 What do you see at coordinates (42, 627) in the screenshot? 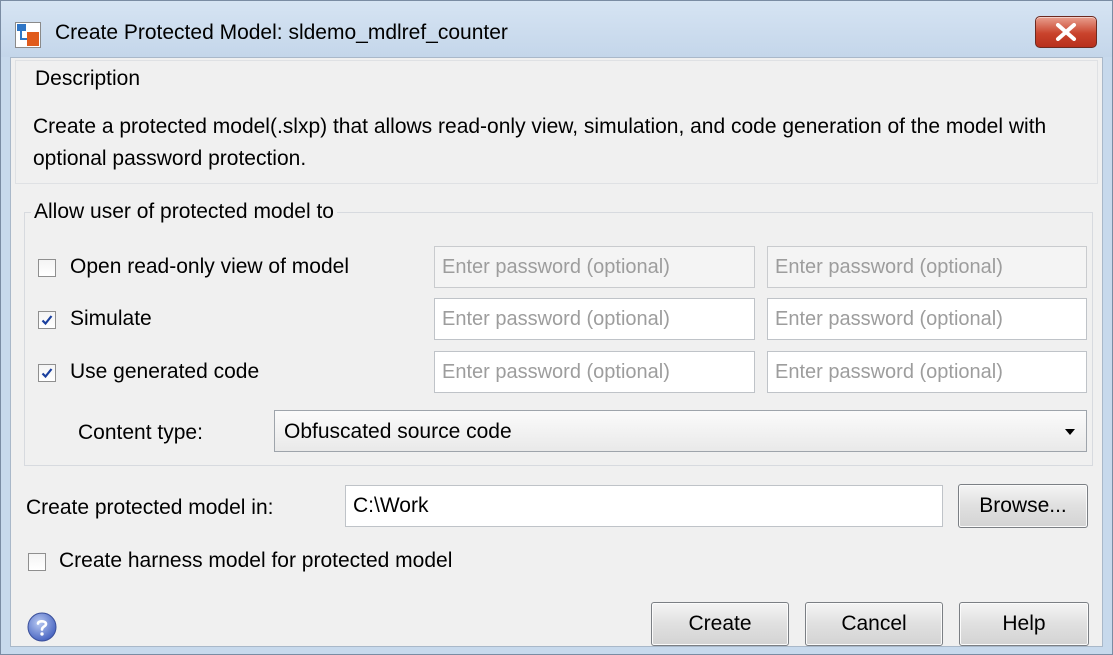
I see `help-icon` at bounding box center [42, 627].